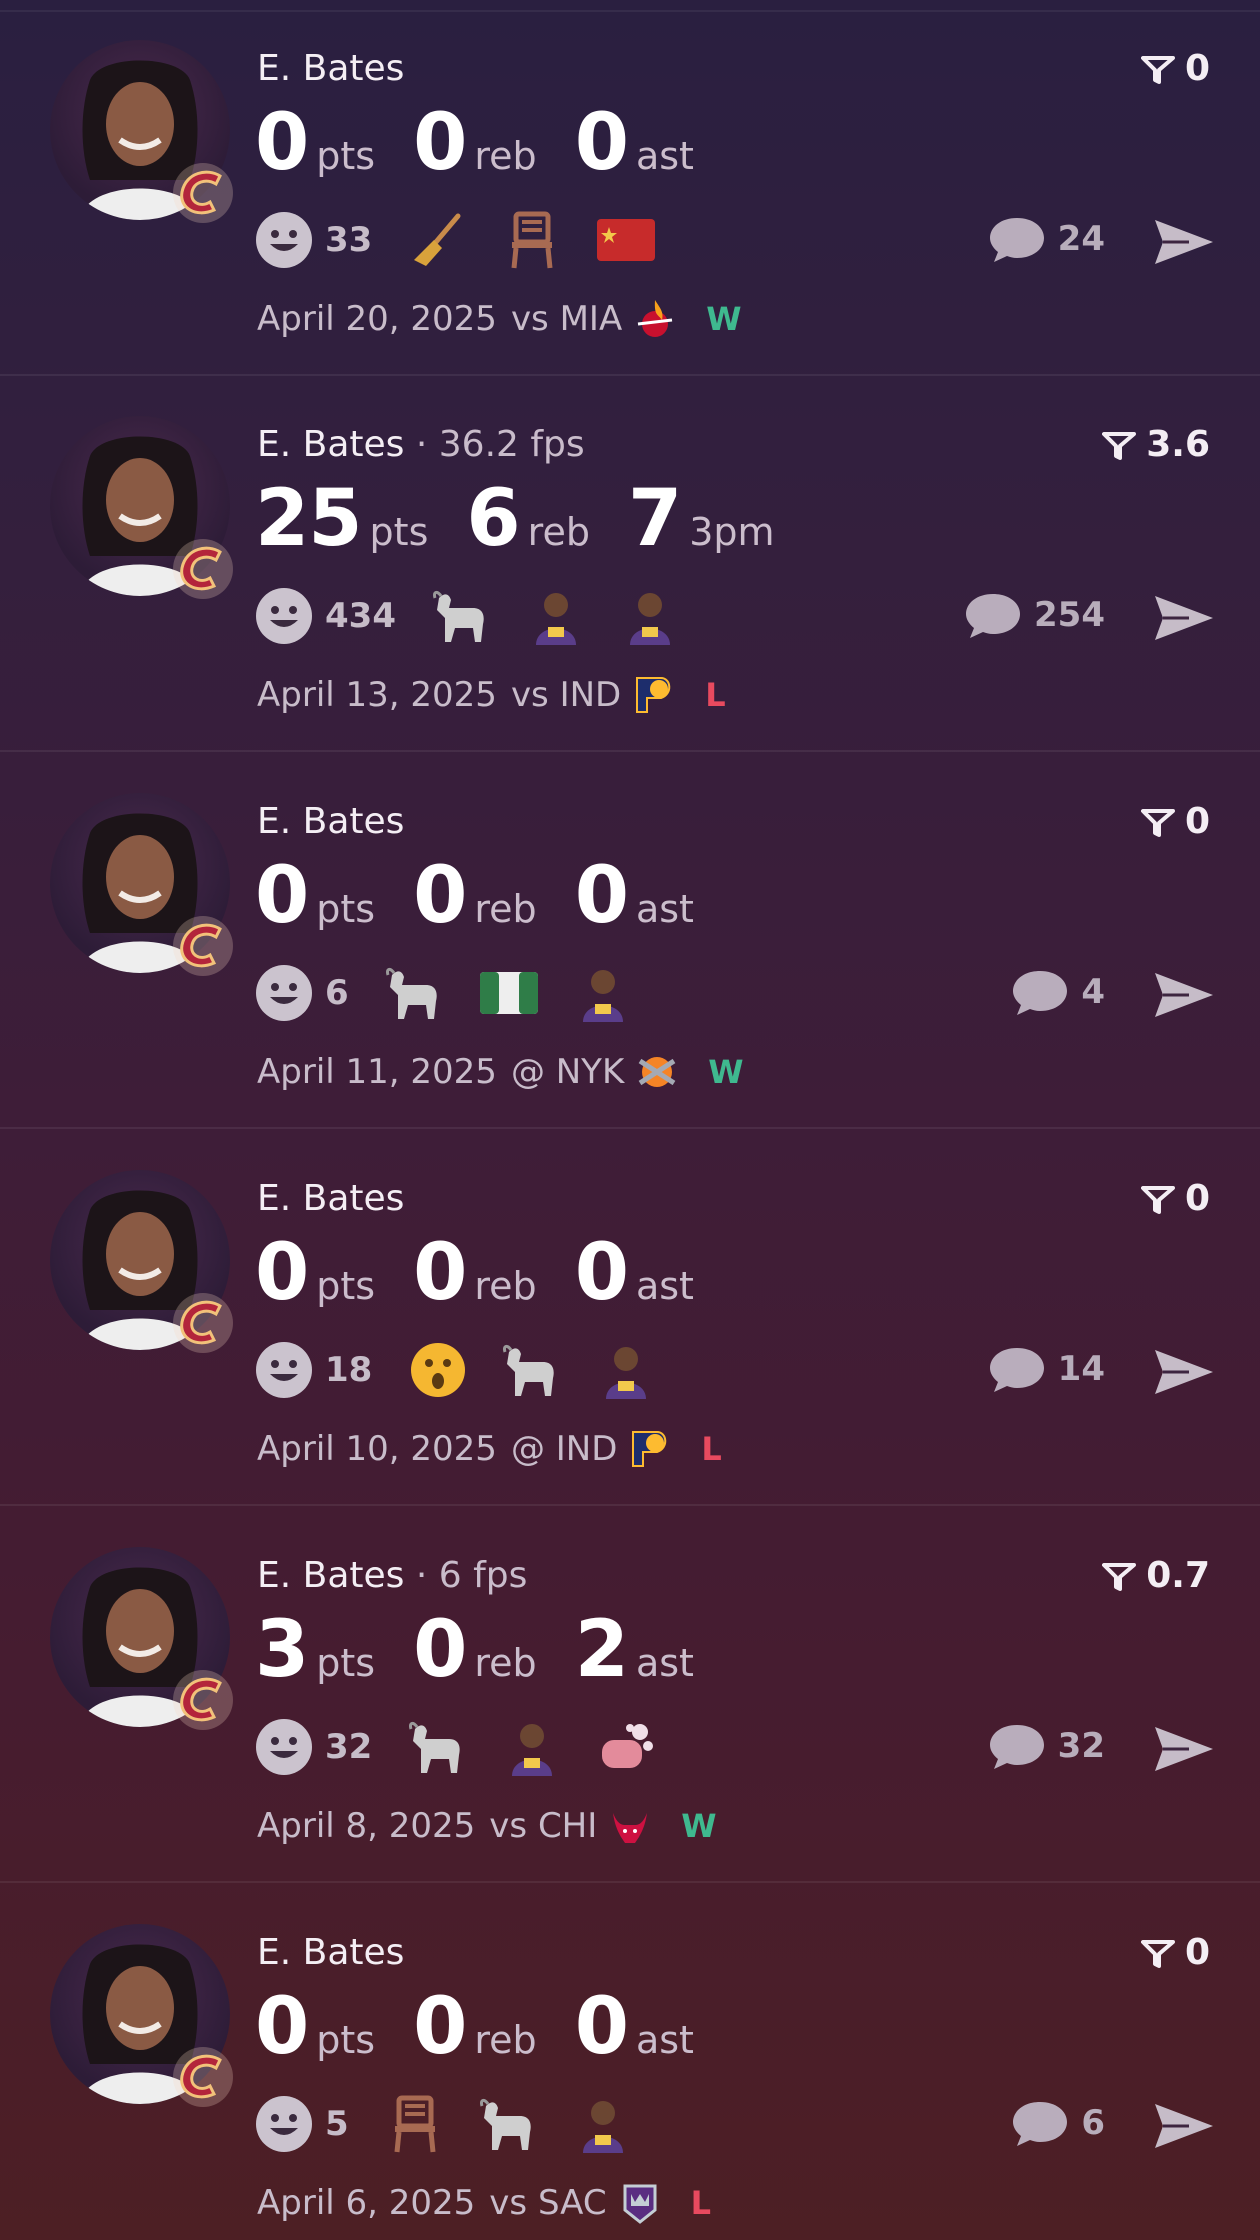 The width and height of the screenshot is (1260, 2240). I want to click on comments-button: 6, so click(1058, 2123).